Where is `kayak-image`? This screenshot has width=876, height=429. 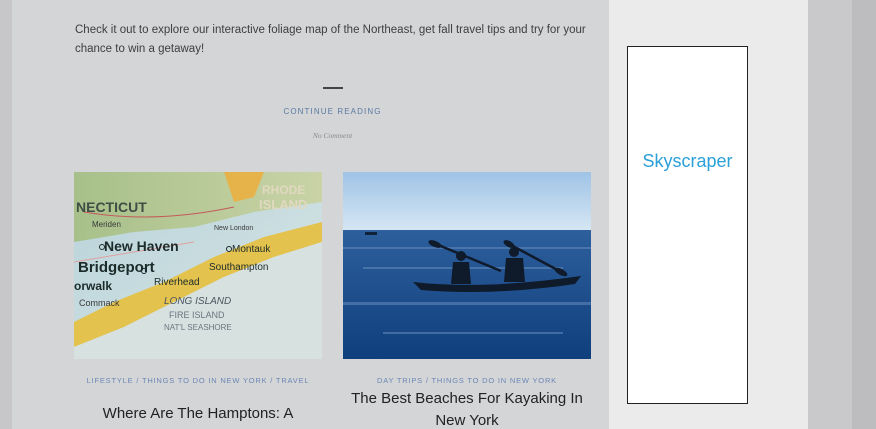
kayak-image is located at coordinates (467, 265).